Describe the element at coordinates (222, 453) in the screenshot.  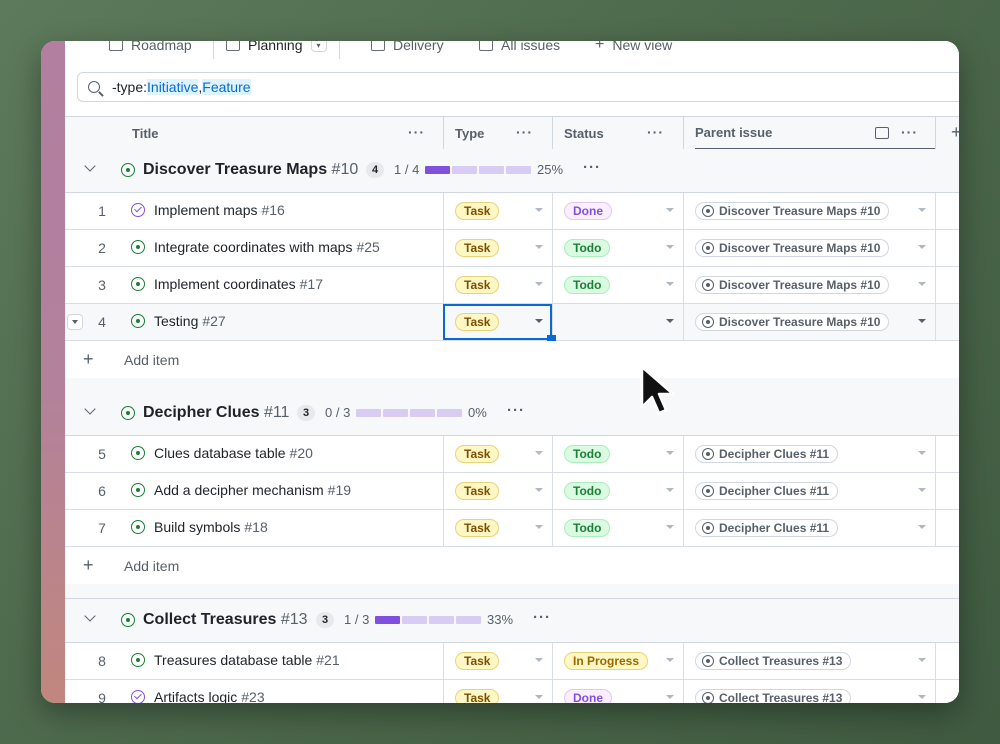
I see `issue-title: Clues database table #20` at that location.